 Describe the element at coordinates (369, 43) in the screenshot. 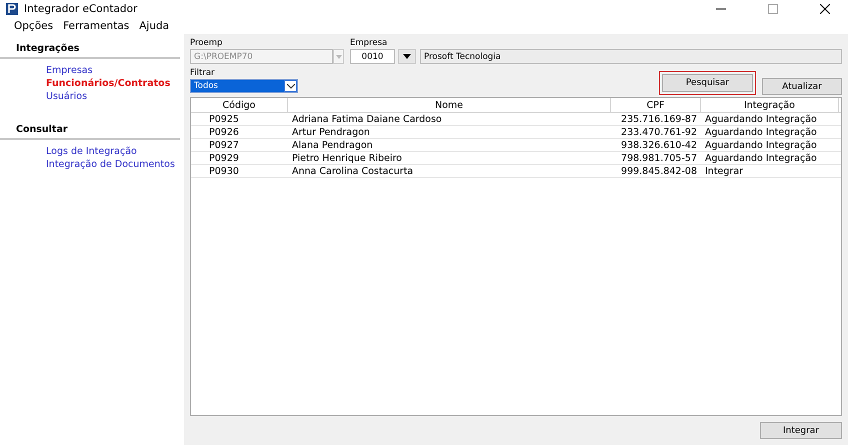

I see `field-label: Empresa` at that location.